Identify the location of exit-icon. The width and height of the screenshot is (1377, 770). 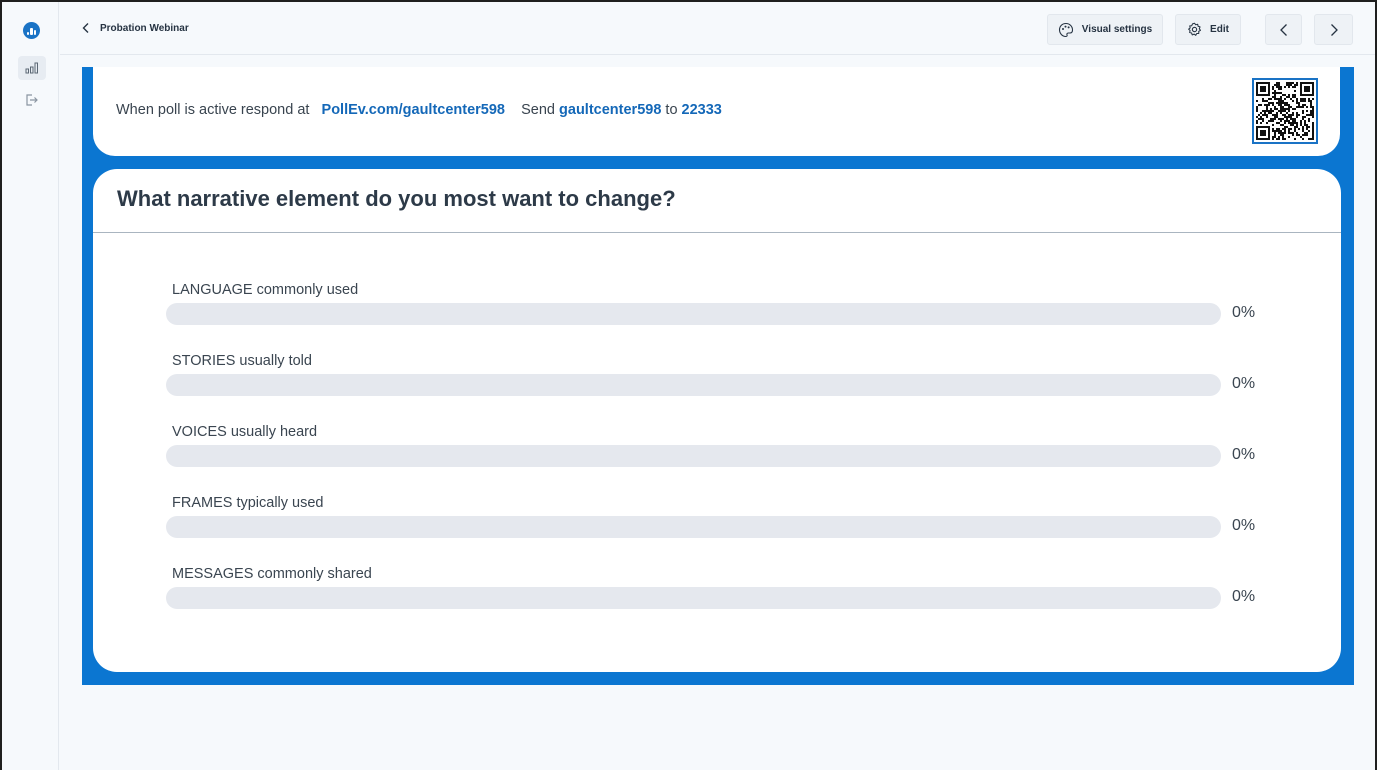
(32, 100).